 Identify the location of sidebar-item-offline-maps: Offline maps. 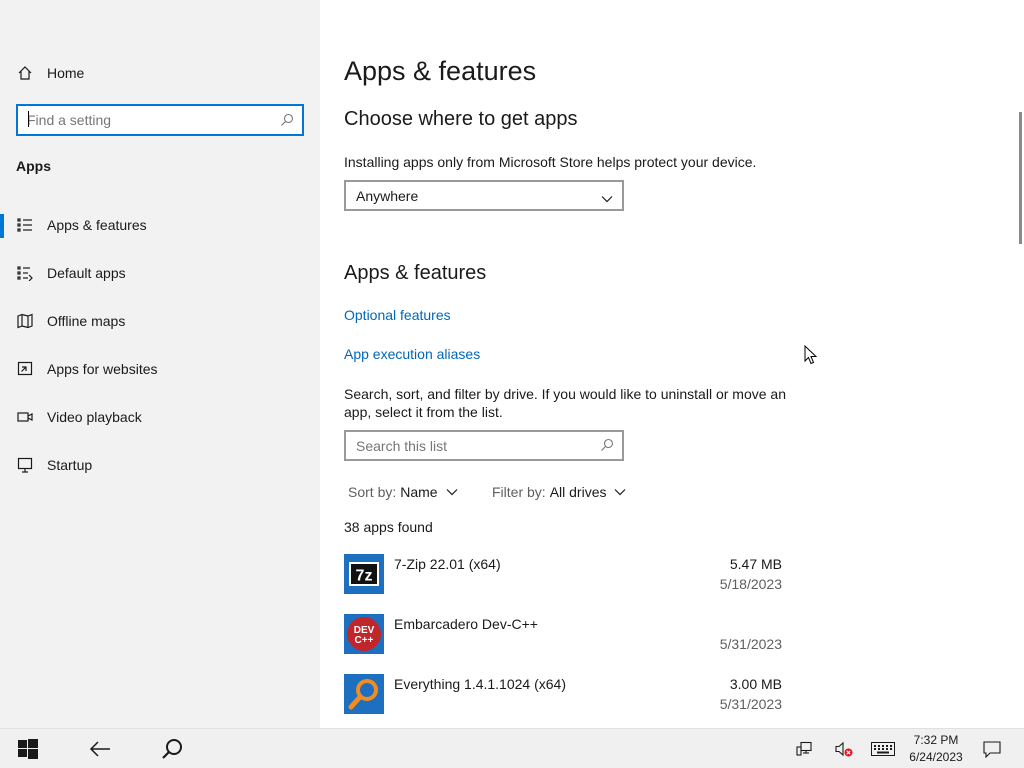
(160, 321).